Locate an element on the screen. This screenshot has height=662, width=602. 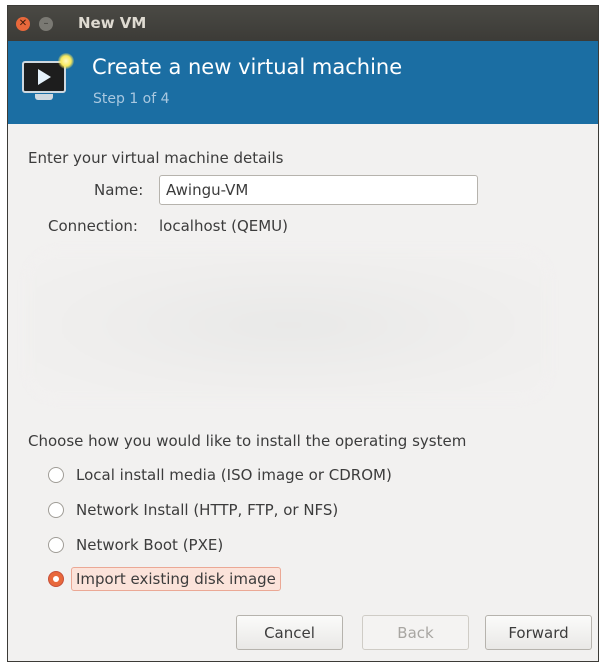
step-indicator: Step 1 of 4 is located at coordinates (131, 99).